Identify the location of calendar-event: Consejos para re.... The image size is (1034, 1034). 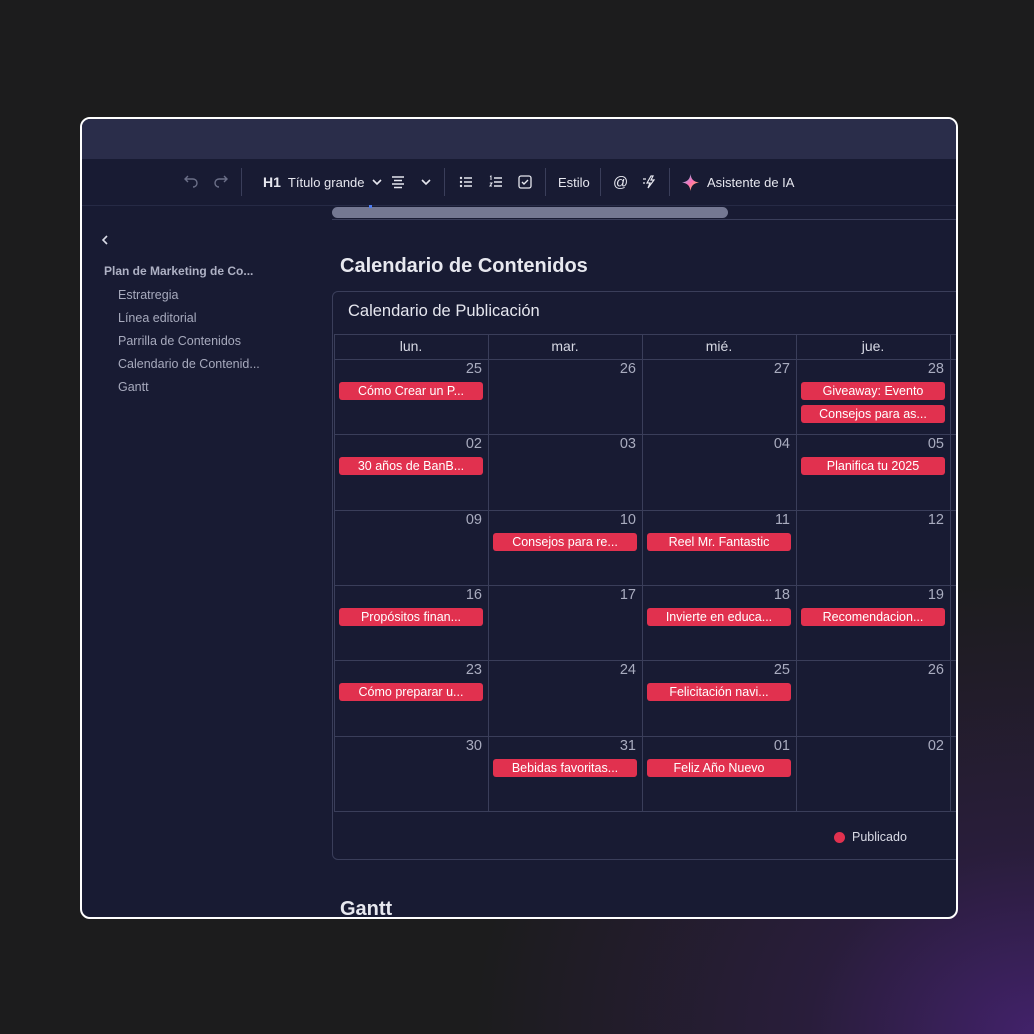
(565, 541).